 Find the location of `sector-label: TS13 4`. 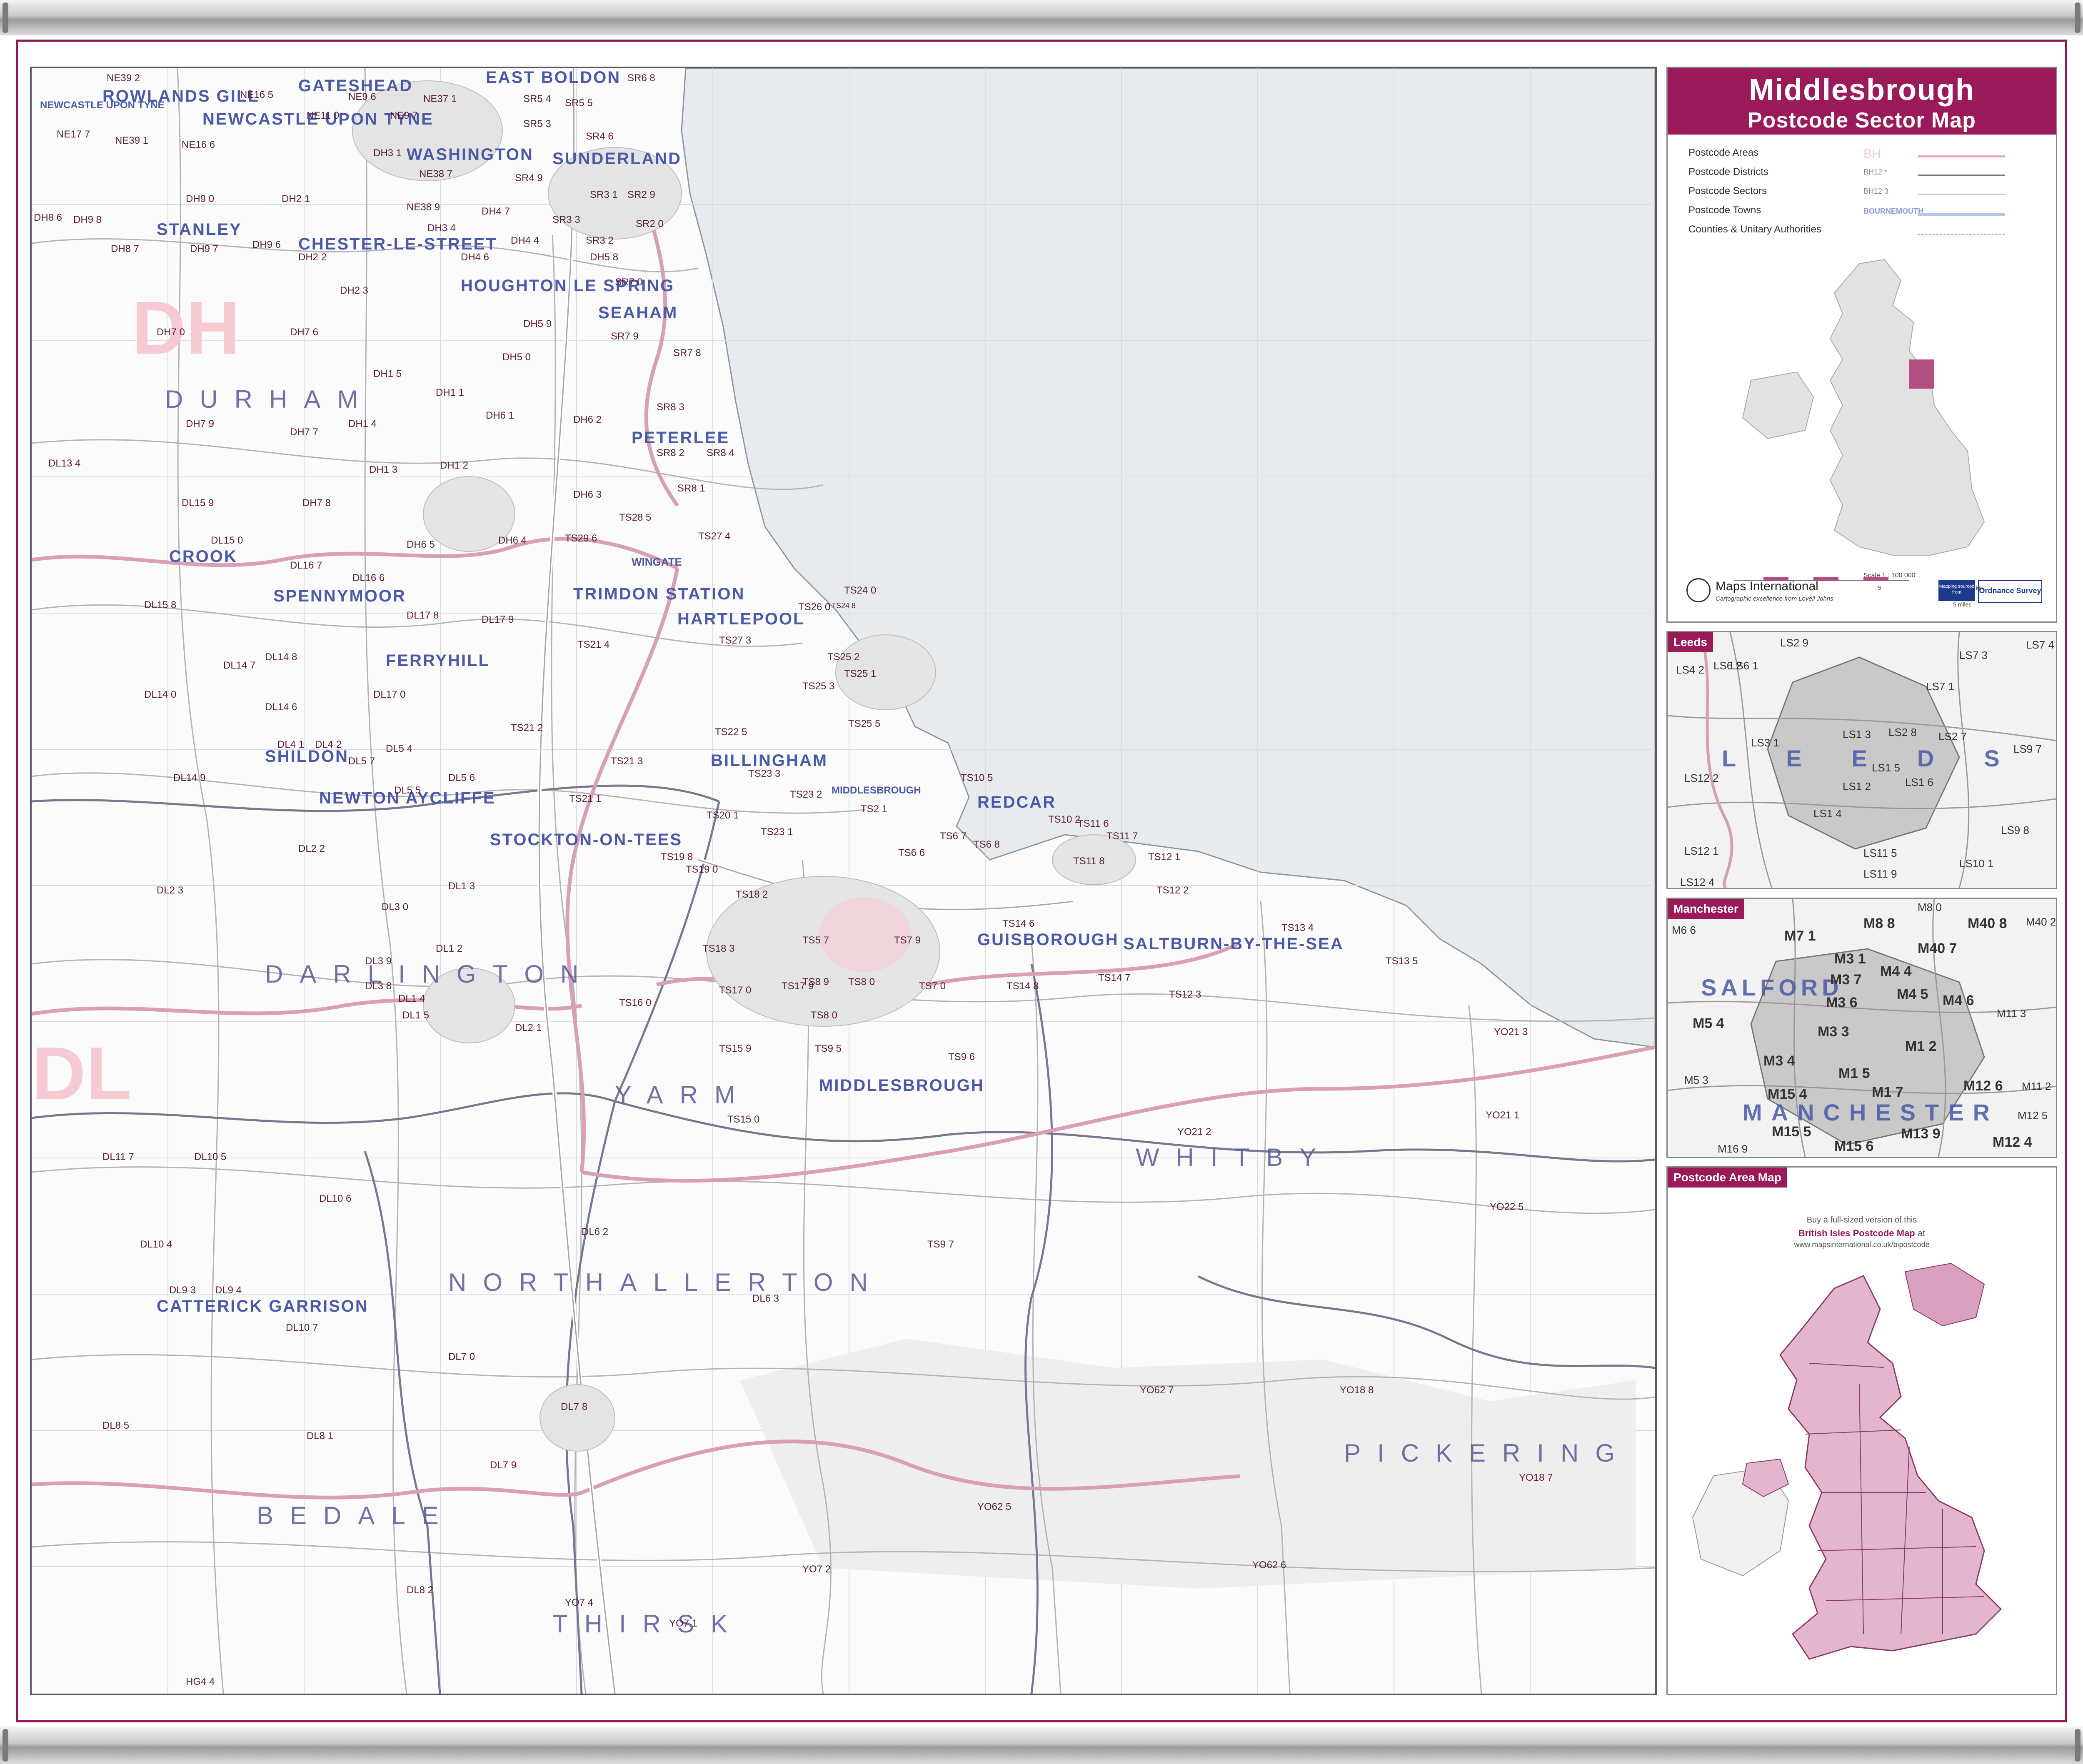

sector-label: TS13 4 is located at coordinates (1298, 927).